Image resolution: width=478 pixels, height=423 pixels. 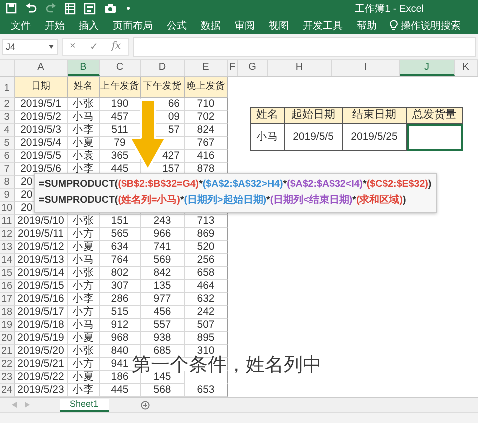 I want to click on row-number: 16, so click(x=7, y=286).